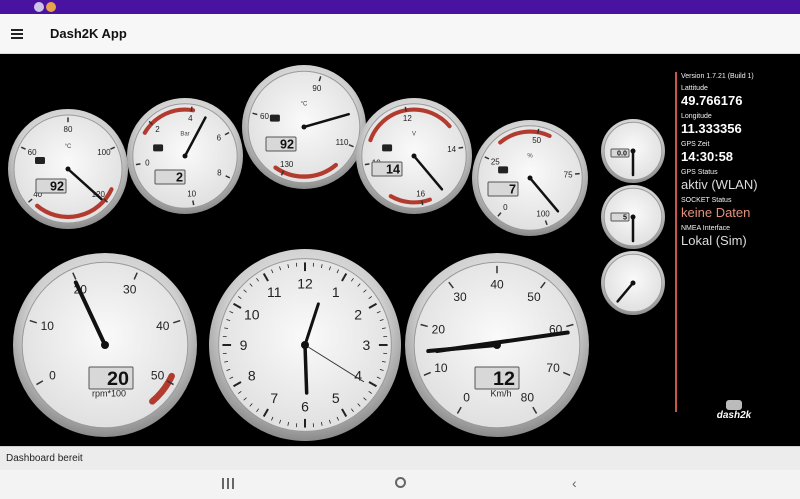 The height and width of the screenshot is (499, 800). Describe the element at coordinates (316, 88) in the screenshot. I see `tick-label: 90` at that location.